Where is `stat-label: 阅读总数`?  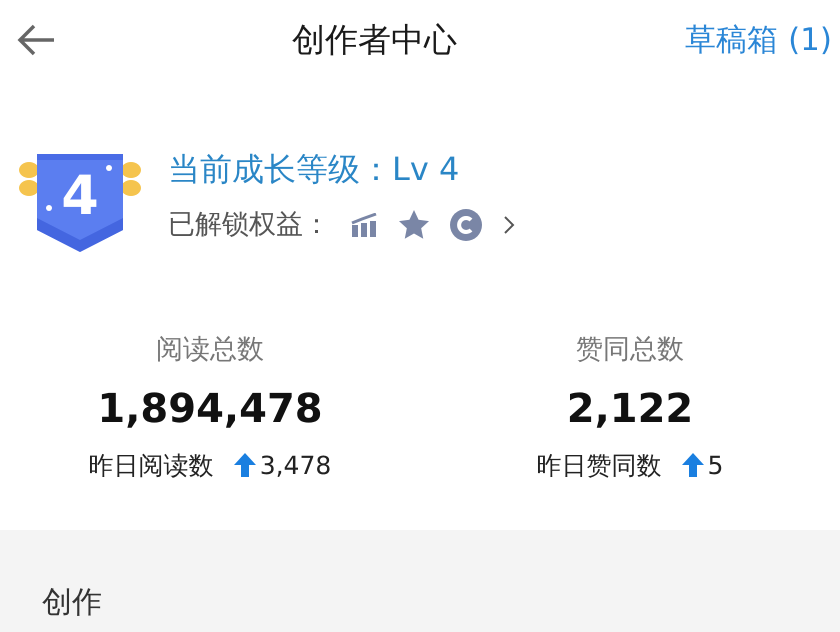
stat-label: 阅读总数 is located at coordinates (210, 350).